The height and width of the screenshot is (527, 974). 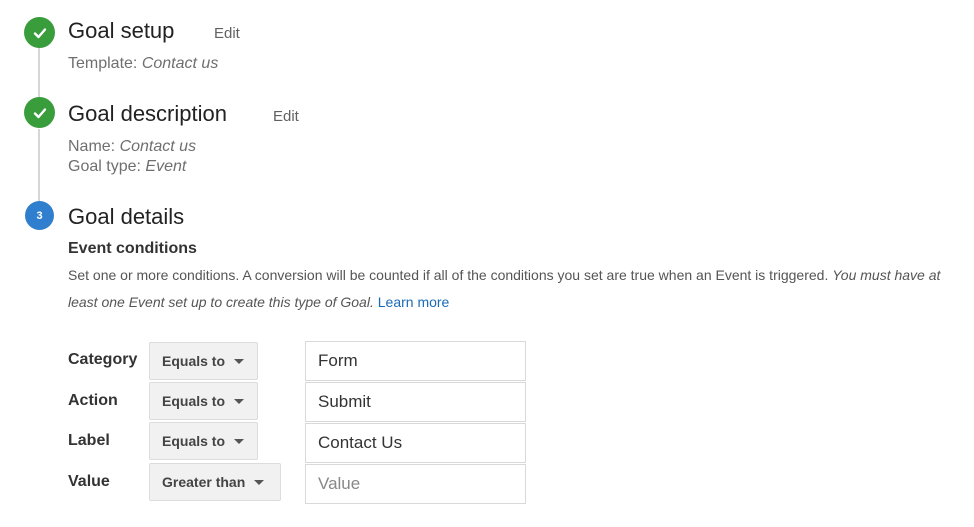 I want to click on label-value-input, so click(x=415, y=443).